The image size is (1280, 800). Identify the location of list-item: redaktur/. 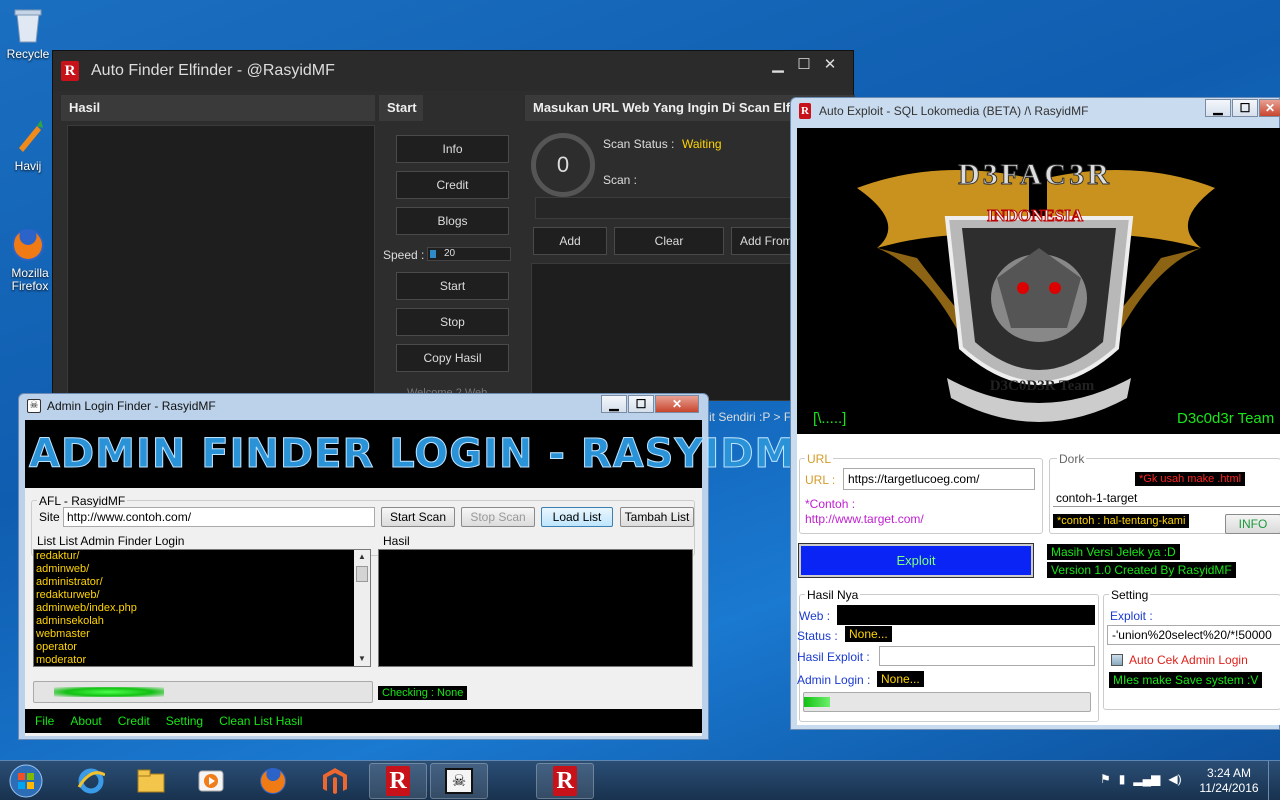
(202, 556).